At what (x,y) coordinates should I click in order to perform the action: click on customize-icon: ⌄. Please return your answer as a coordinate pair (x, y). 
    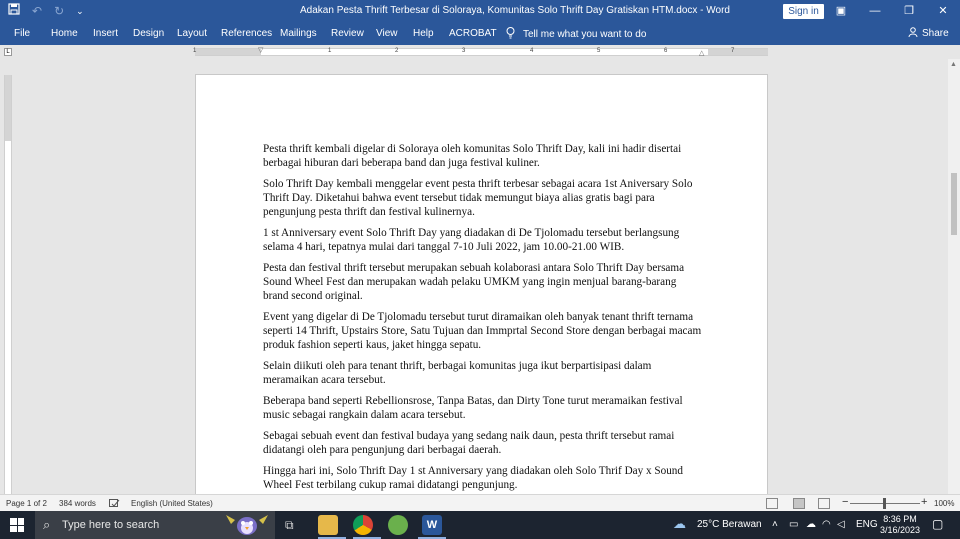
    Looking at the image, I should click on (80, 11).